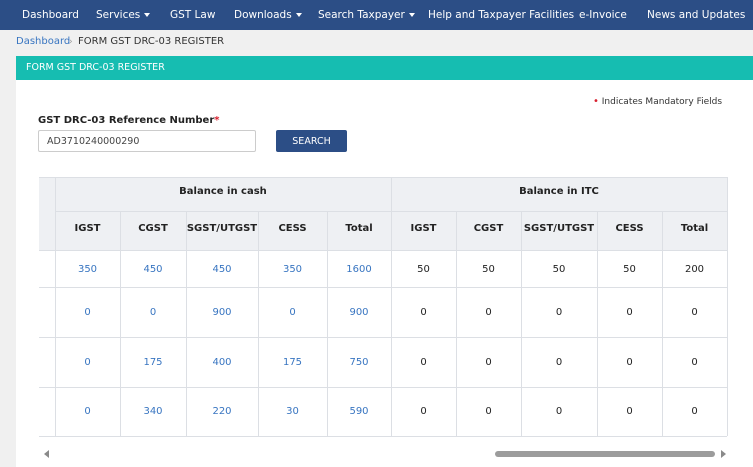 This screenshot has height=467, width=753. What do you see at coordinates (222, 412) in the screenshot?
I see `cash-balance-cell: 220` at bounding box center [222, 412].